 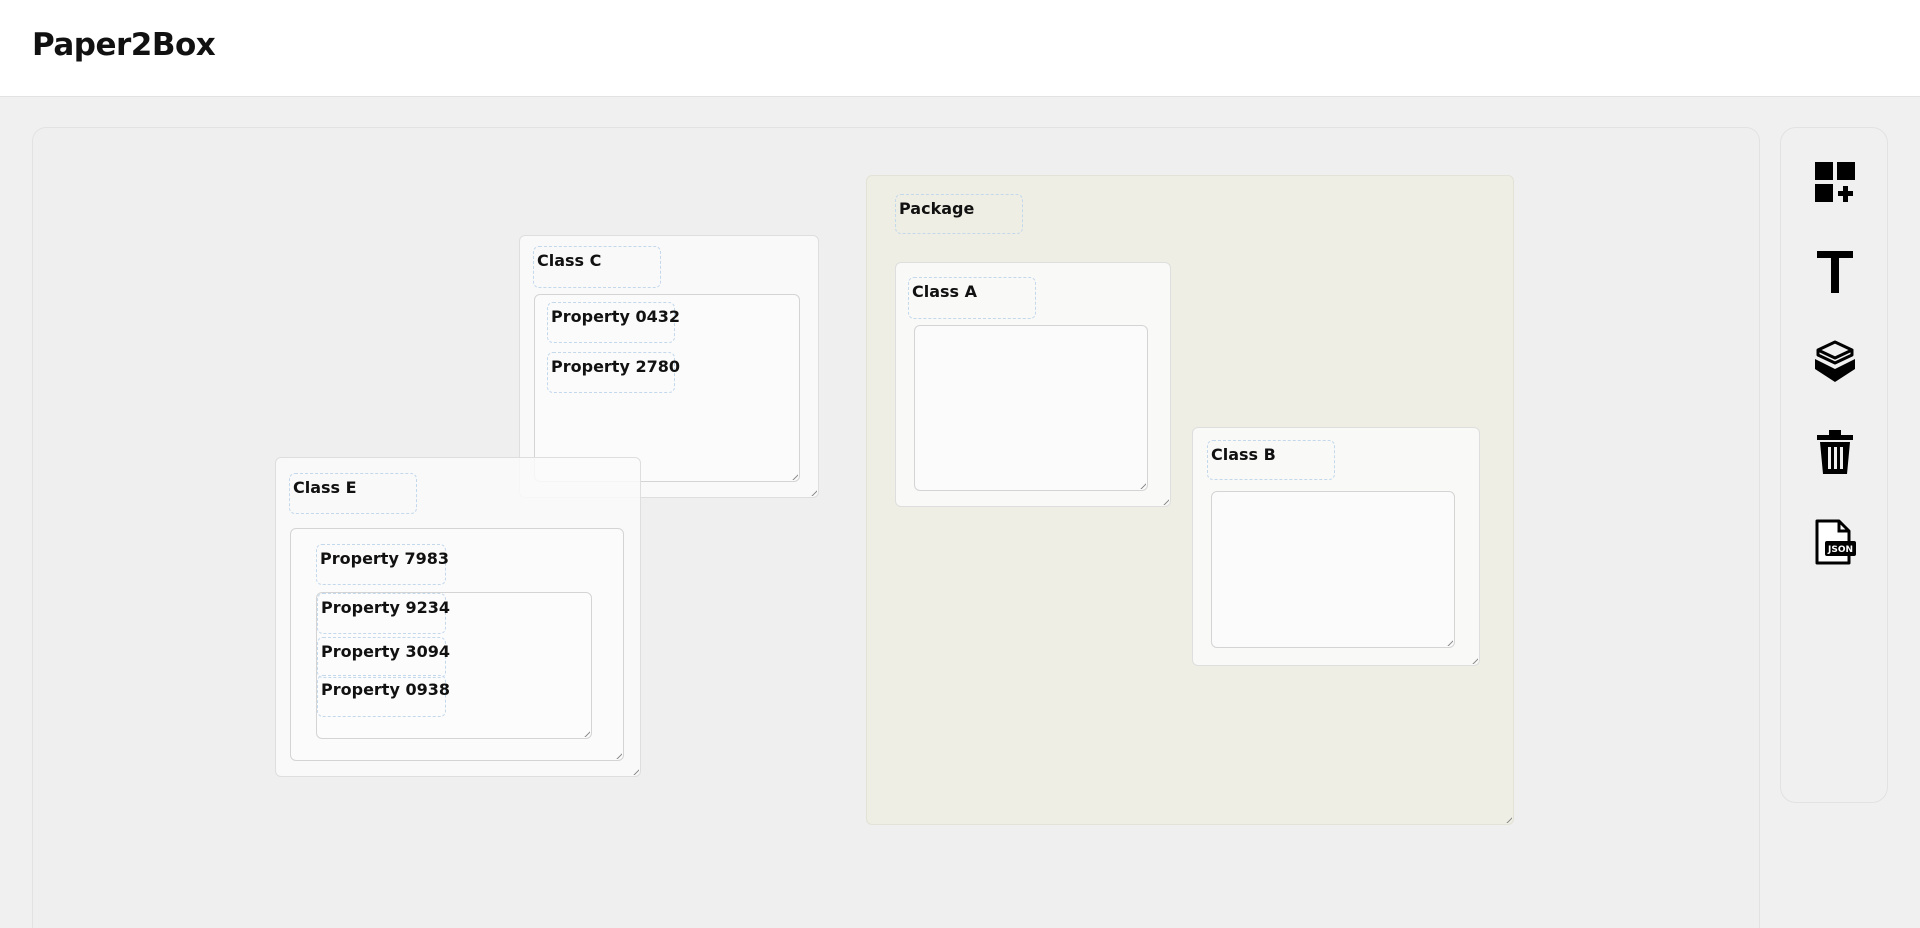 I want to click on svg-text: JSON, so click(x=1840, y=550).